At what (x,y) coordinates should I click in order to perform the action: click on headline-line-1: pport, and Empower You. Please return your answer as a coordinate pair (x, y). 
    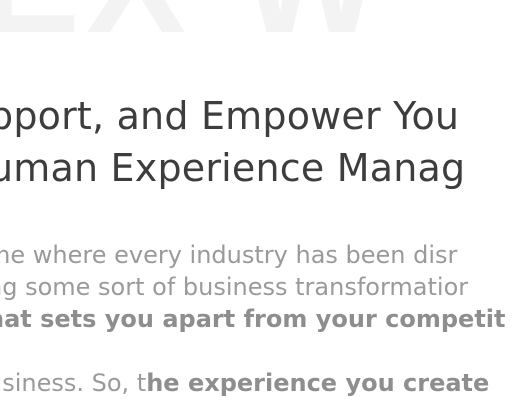
    Looking at the image, I should click on (230, 116).